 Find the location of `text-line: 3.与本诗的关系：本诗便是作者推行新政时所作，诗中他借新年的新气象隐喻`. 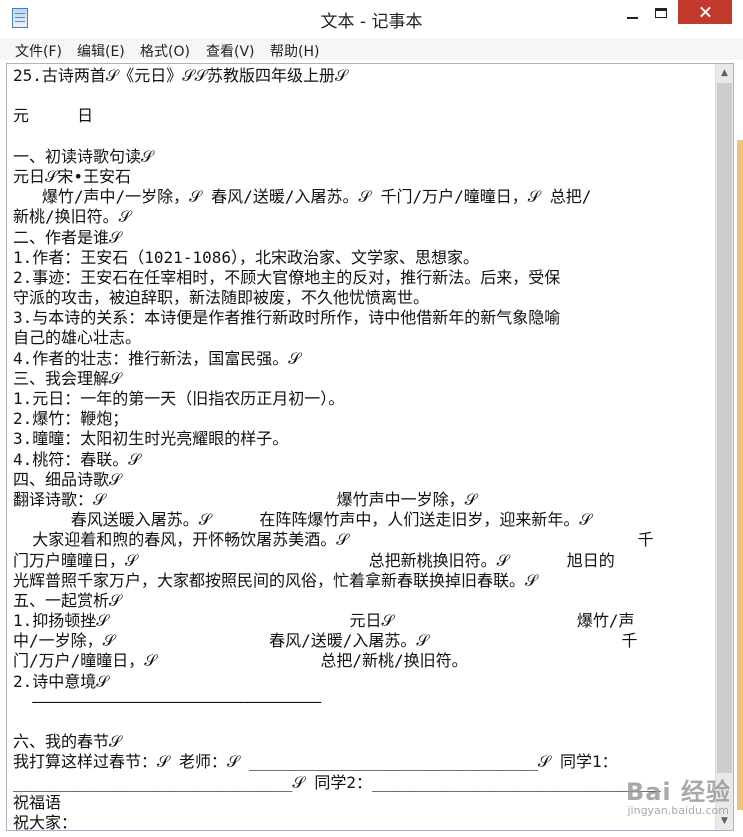

text-line: 3.与本诗的关系：本诗便是作者推行新政时所作，诗中他借新年的新气象隐喻 is located at coordinates (287, 318).